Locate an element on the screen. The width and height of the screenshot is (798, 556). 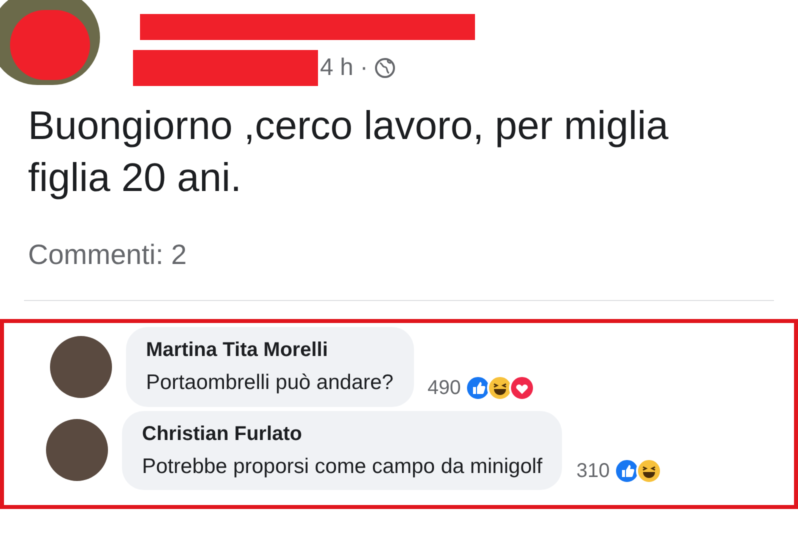
reaction-count: 490 is located at coordinates (444, 388).